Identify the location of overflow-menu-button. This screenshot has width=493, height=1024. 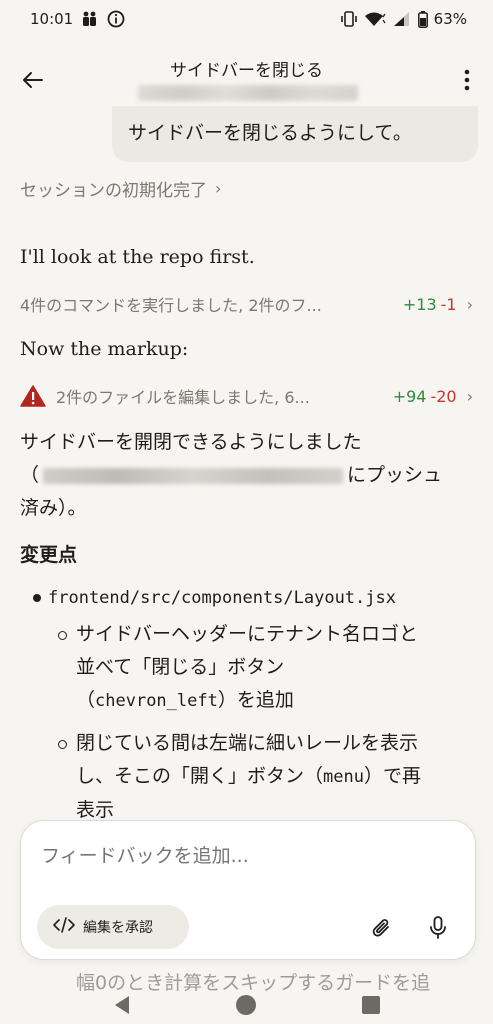
(467, 80).